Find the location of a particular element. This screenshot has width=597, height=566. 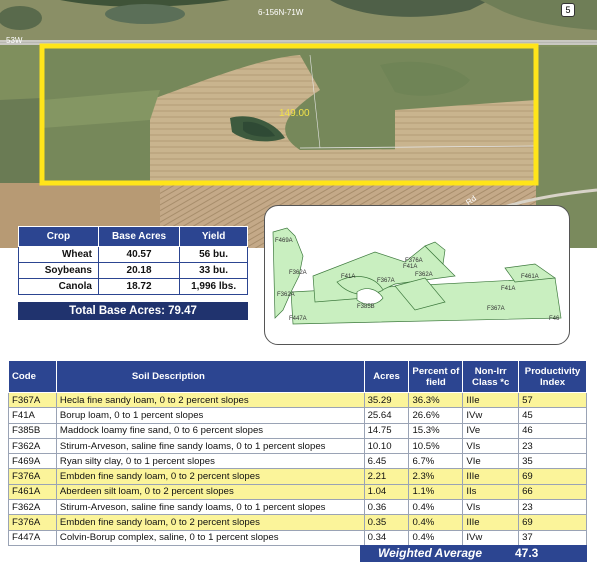

soil-productivity-index: 45 is located at coordinates (552, 415).